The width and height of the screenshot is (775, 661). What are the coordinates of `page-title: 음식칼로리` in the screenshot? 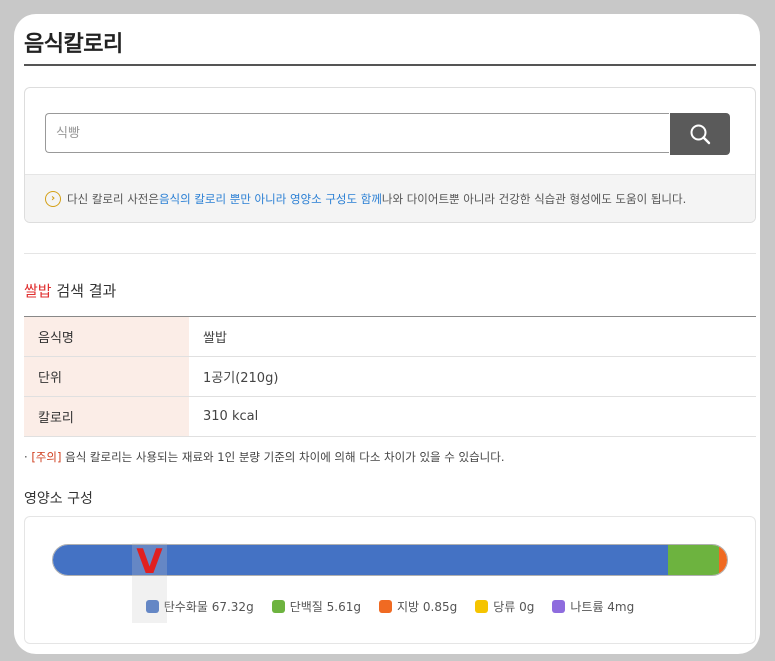 It's located at (73, 44).